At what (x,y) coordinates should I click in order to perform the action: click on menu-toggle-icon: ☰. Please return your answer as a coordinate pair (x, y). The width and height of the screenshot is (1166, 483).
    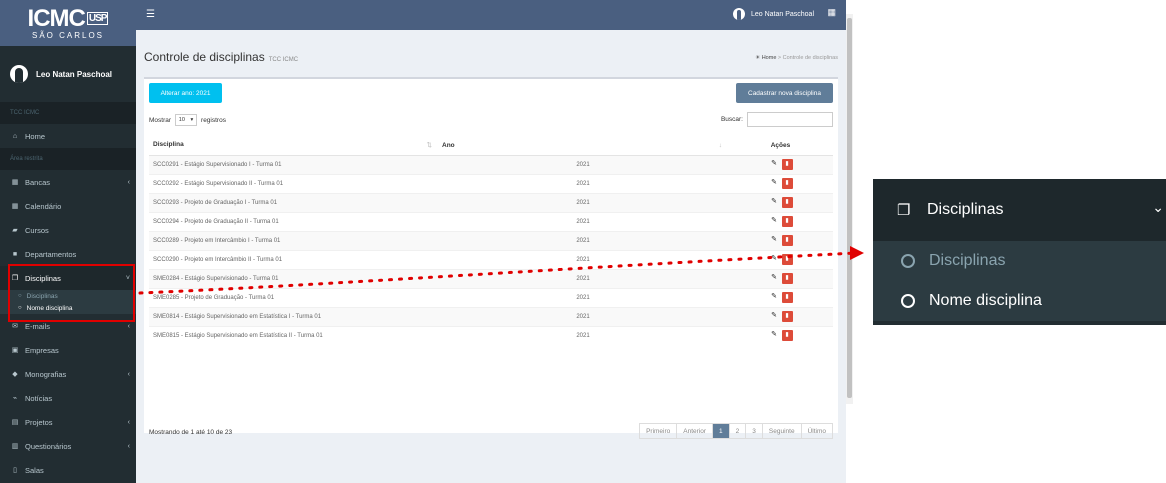
    Looking at the image, I should click on (150, 14).